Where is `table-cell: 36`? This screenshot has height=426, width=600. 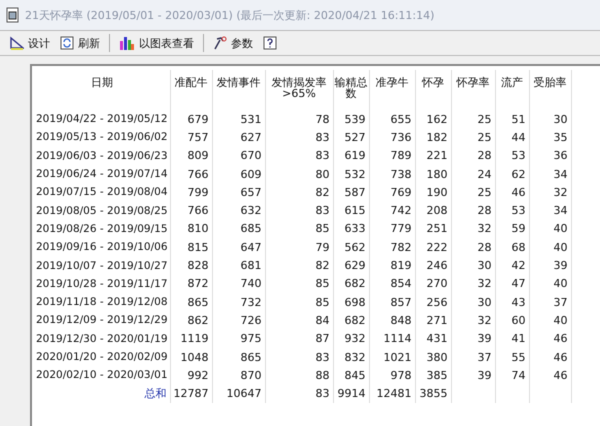
table-cell: 36 is located at coordinates (550, 155).